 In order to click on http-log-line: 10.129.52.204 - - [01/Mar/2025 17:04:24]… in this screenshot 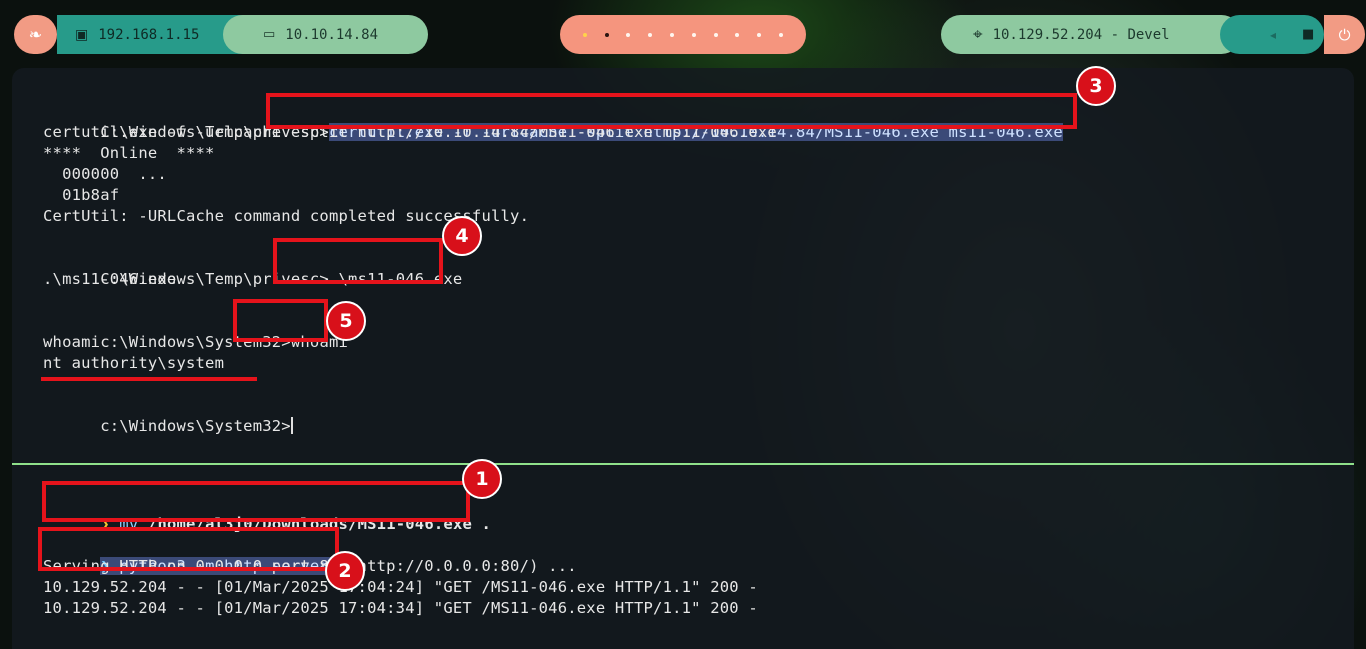, I will do `click(400, 587)`.